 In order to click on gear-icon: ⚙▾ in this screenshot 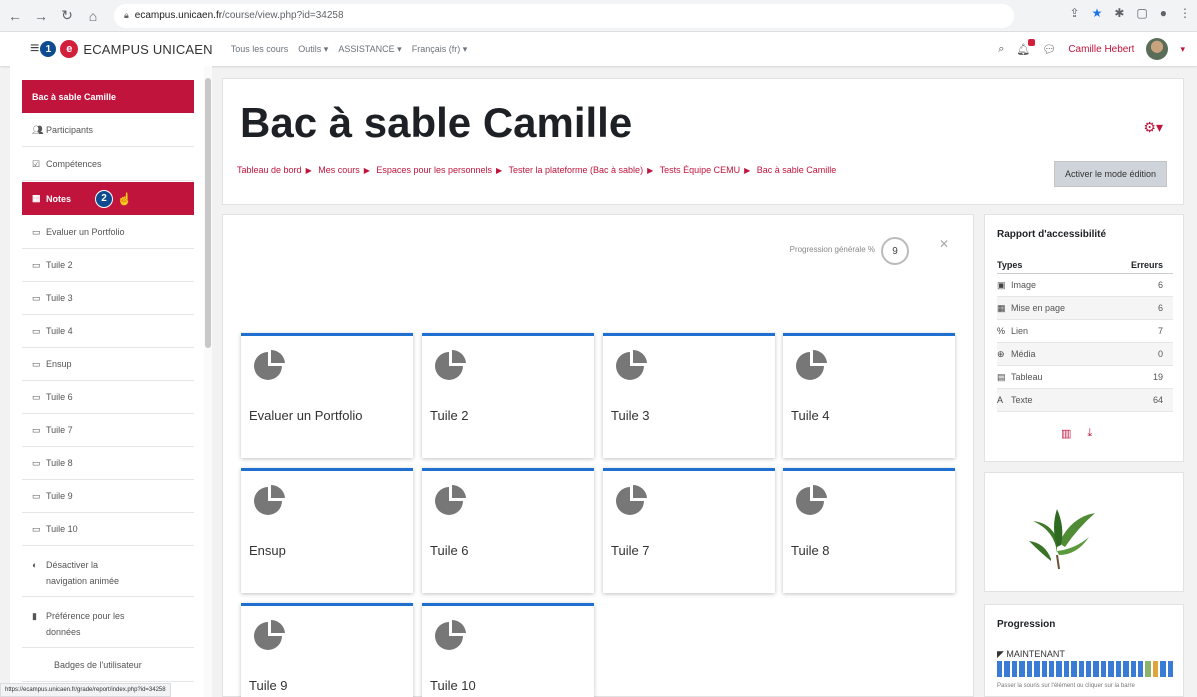, I will do `click(1153, 127)`.